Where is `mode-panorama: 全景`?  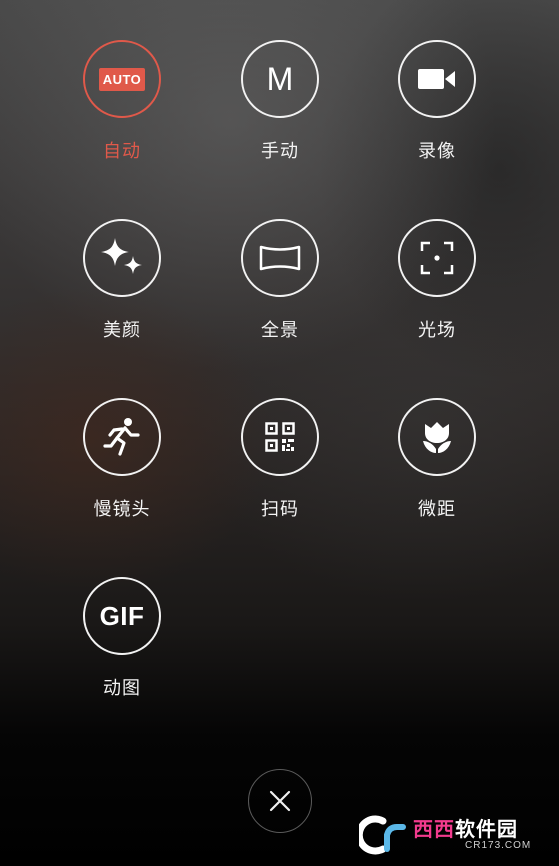
mode-panorama: 全景 is located at coordinates (280, 280).